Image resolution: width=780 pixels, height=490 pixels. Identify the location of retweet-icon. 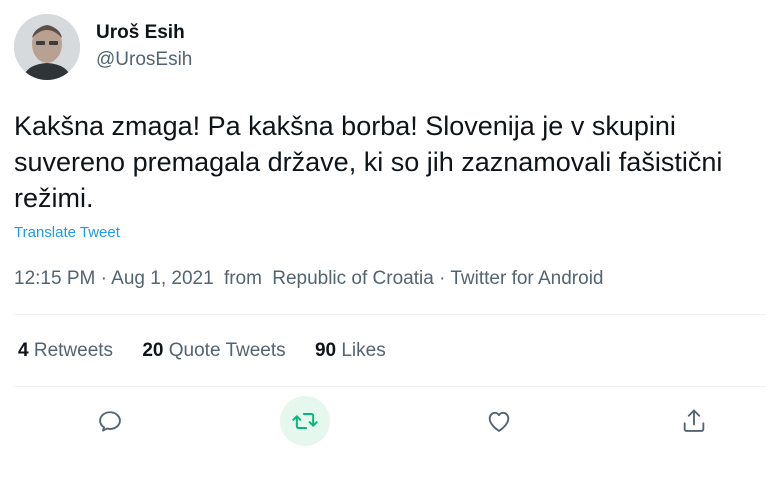
(305, 421).